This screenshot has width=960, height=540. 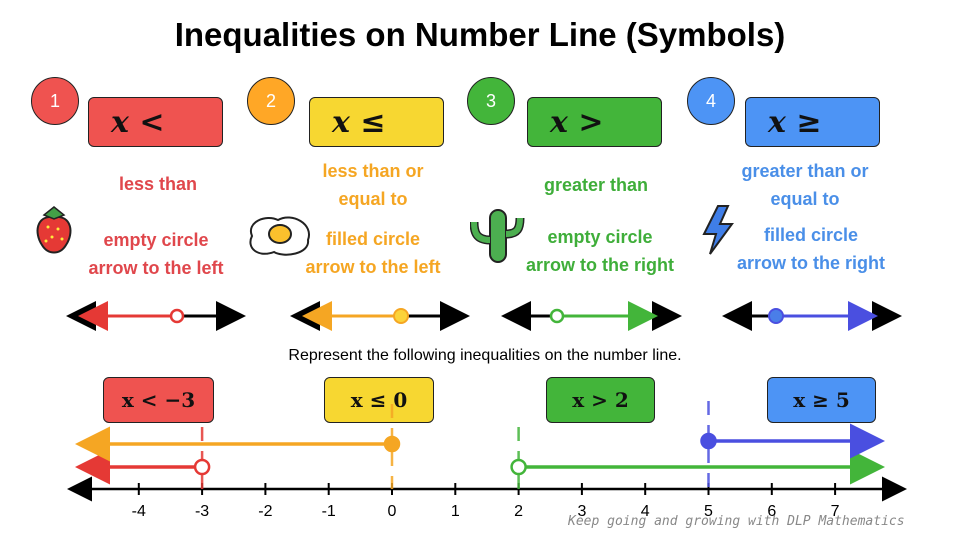 I want to click on tick-label: 2, so click(x=518, y=511).